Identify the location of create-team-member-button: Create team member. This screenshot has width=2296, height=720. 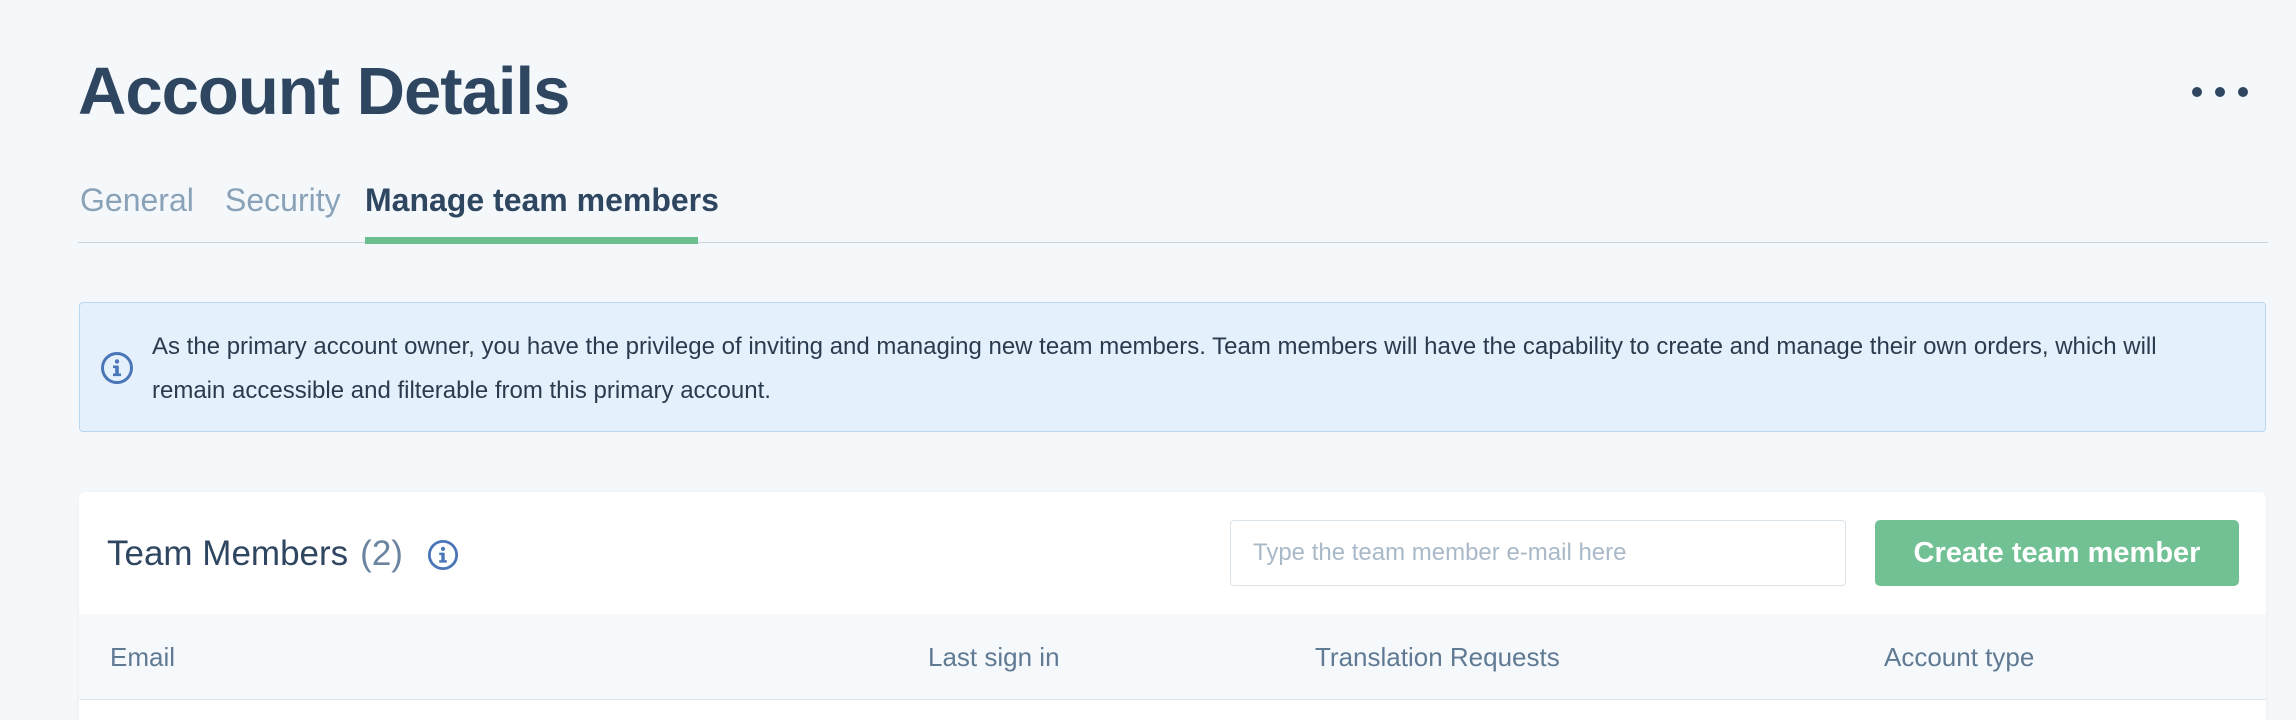
(2057, 553).